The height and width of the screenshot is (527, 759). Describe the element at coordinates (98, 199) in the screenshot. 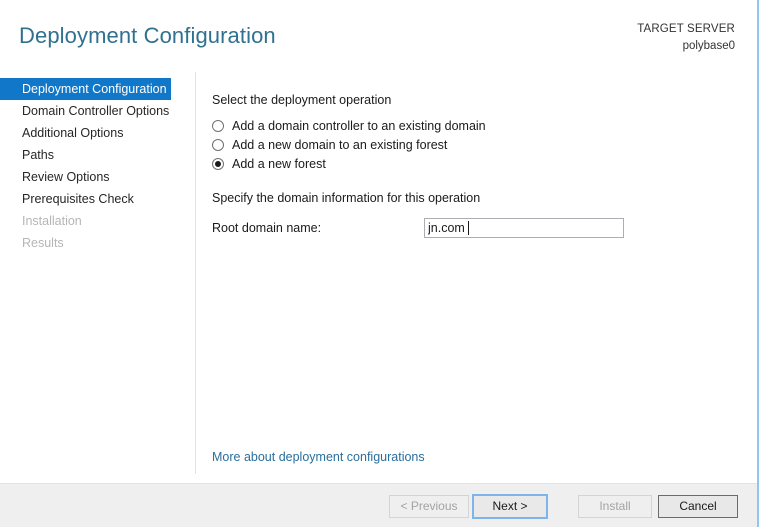

I see `sidebar-item-prerequisites-check: Prerequisites Check` at that location.